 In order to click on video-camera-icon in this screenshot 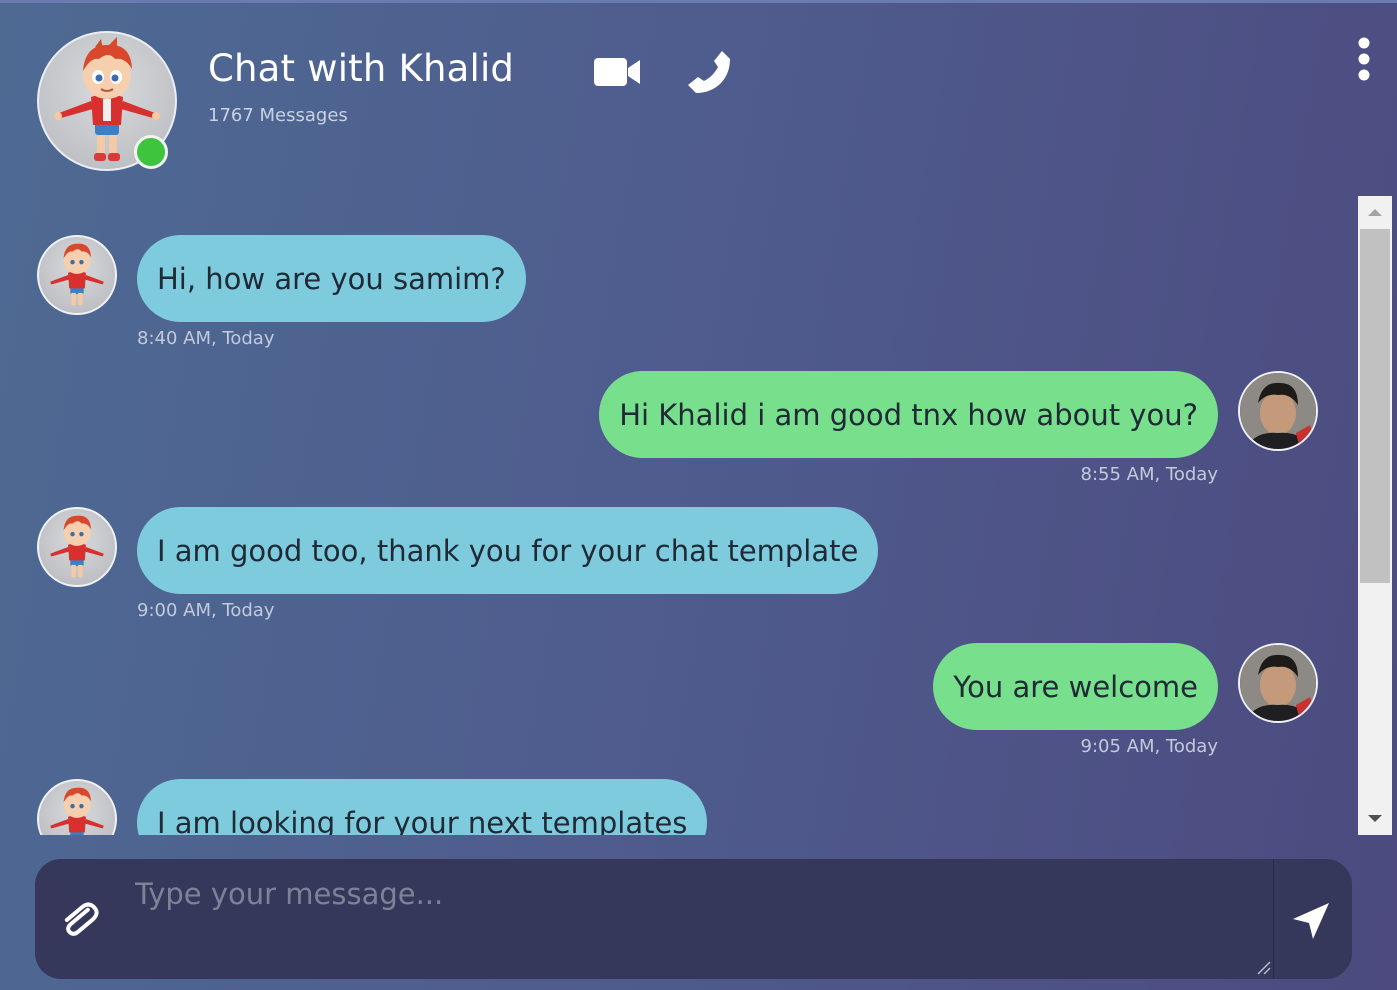, I will do `click(618, 72)`.